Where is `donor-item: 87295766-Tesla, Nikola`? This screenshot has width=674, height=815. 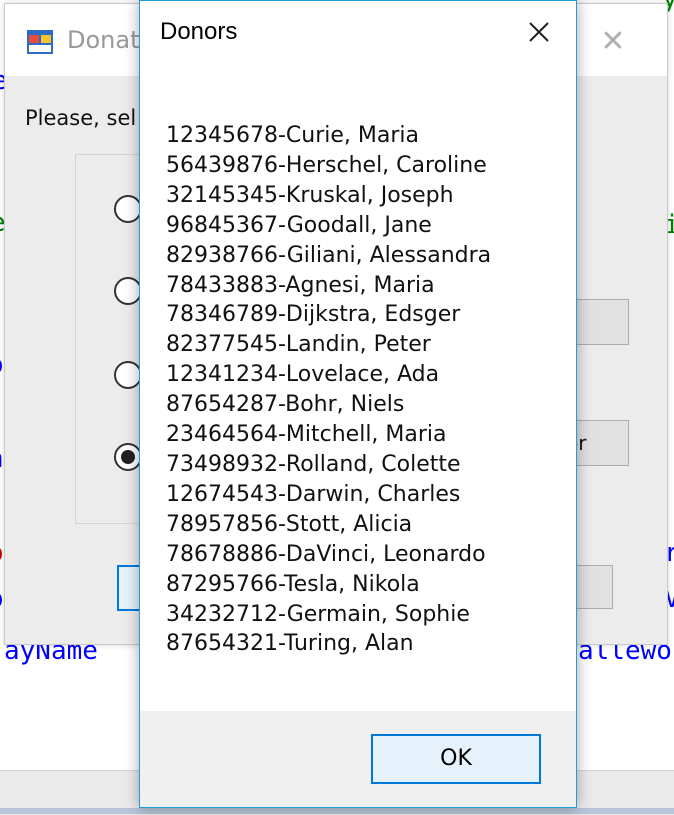
donor-item: 87295766-Tesla, Nikola is located at coordinates (293, 584).